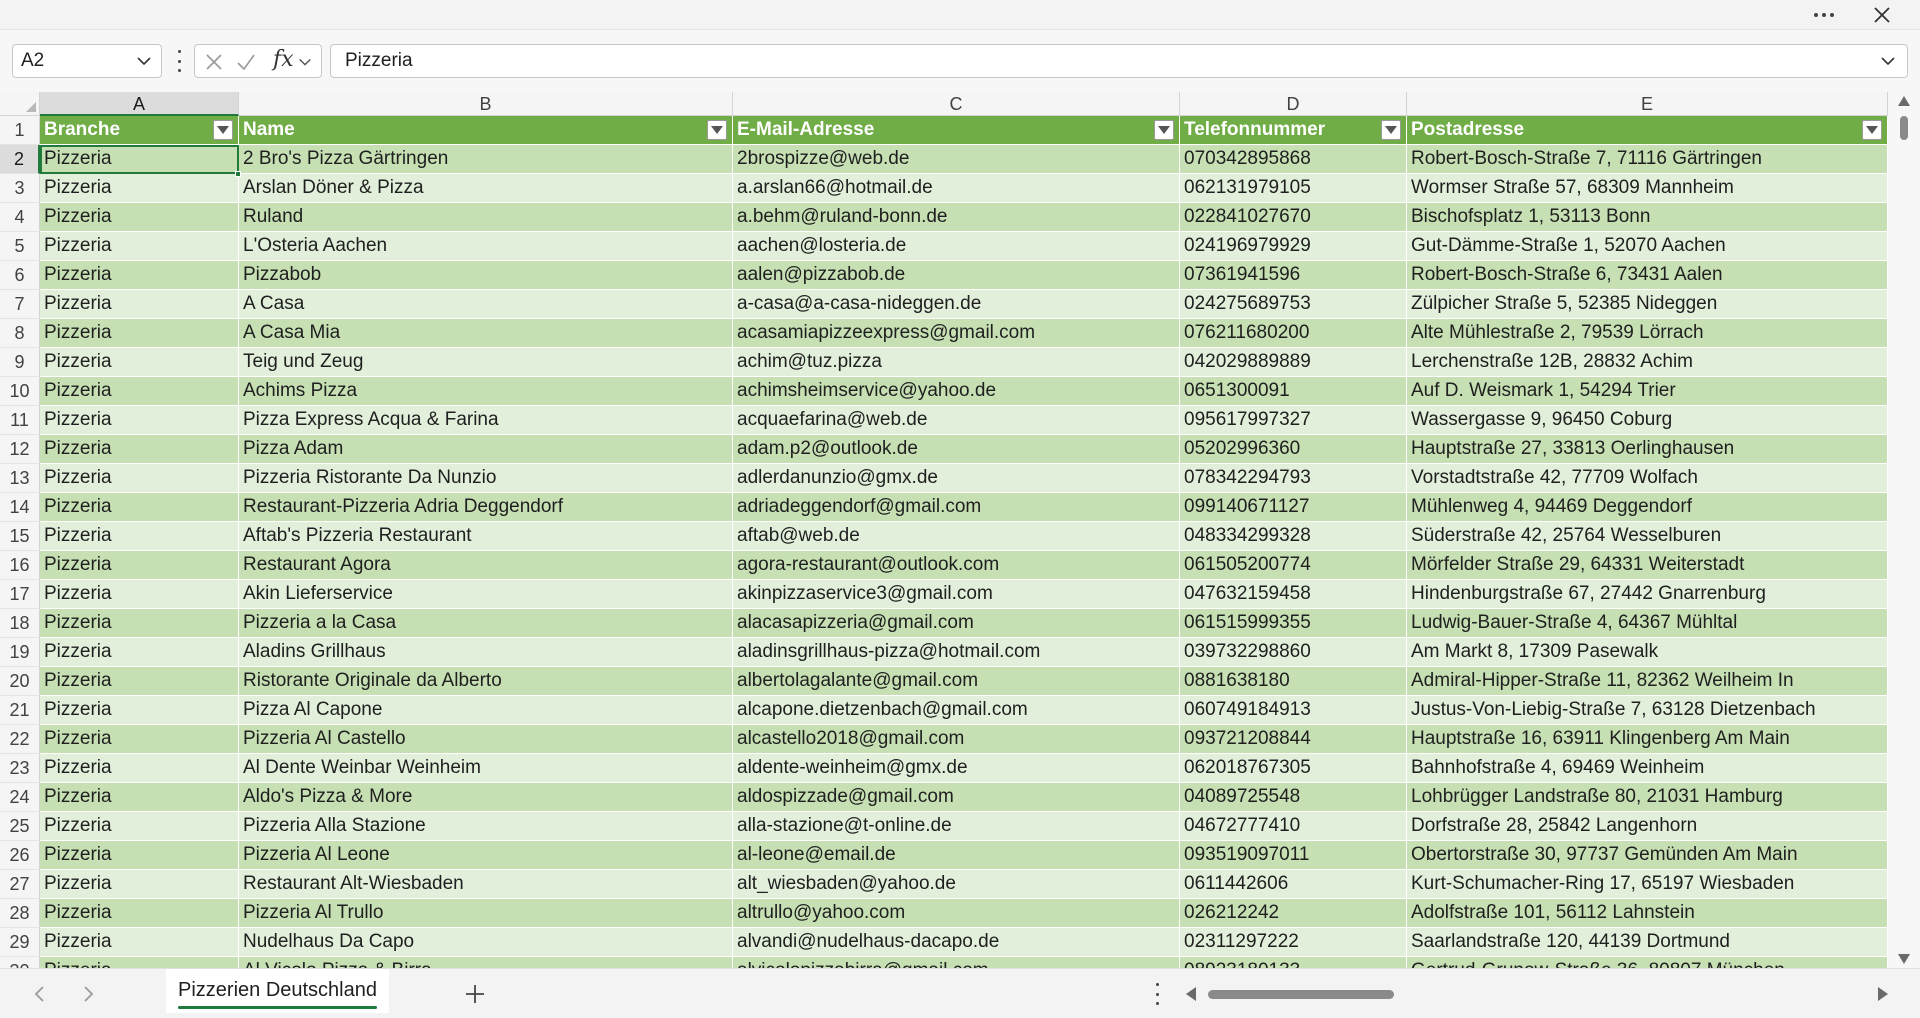 Image resolution: width=1920 pixels, height=1018 pixels. Describe the element at coordinates (20, 565) in the screenshot. I see `row-header: 16` at that location.